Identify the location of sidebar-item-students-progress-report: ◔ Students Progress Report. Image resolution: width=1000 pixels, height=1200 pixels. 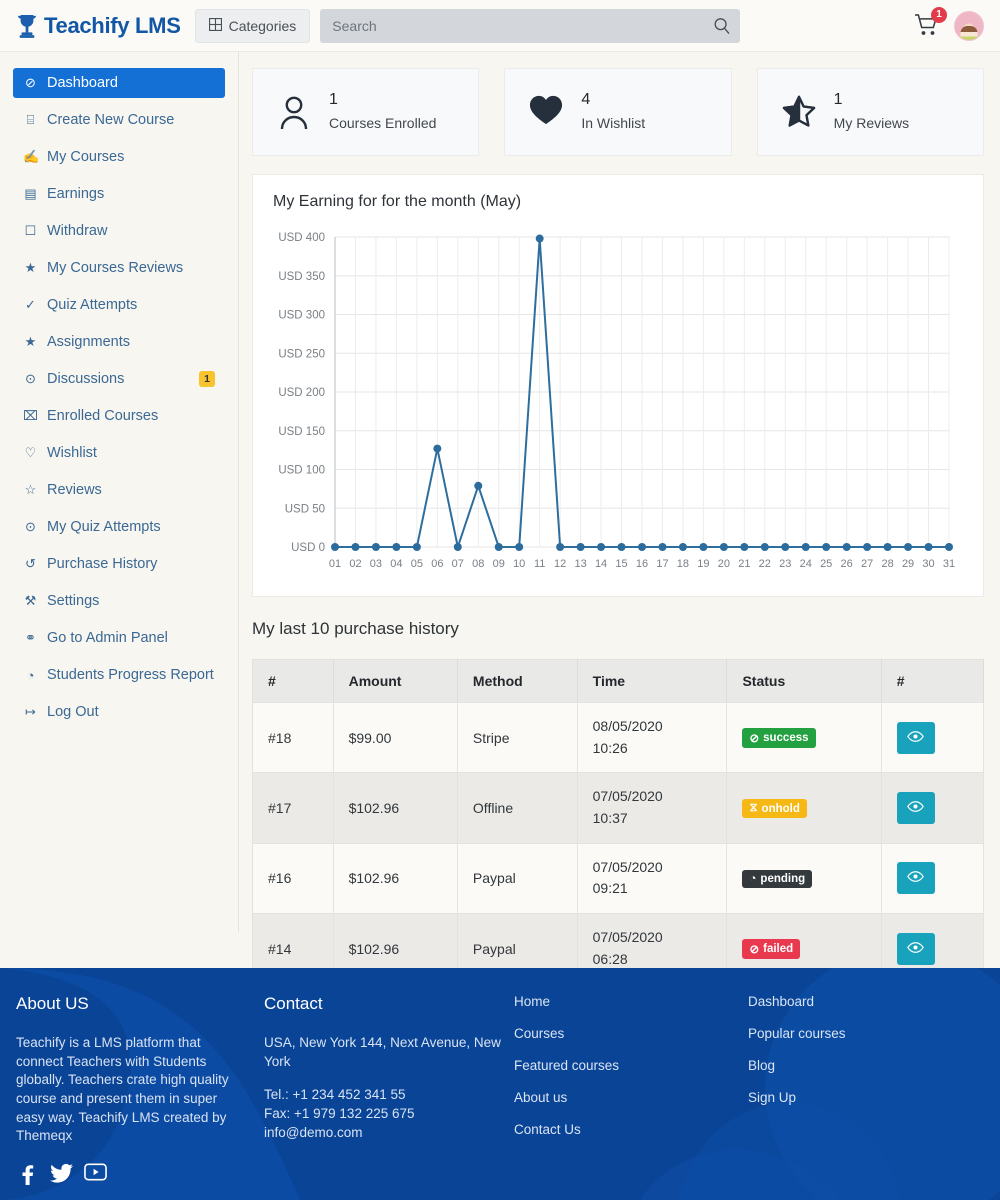
(119, 675).